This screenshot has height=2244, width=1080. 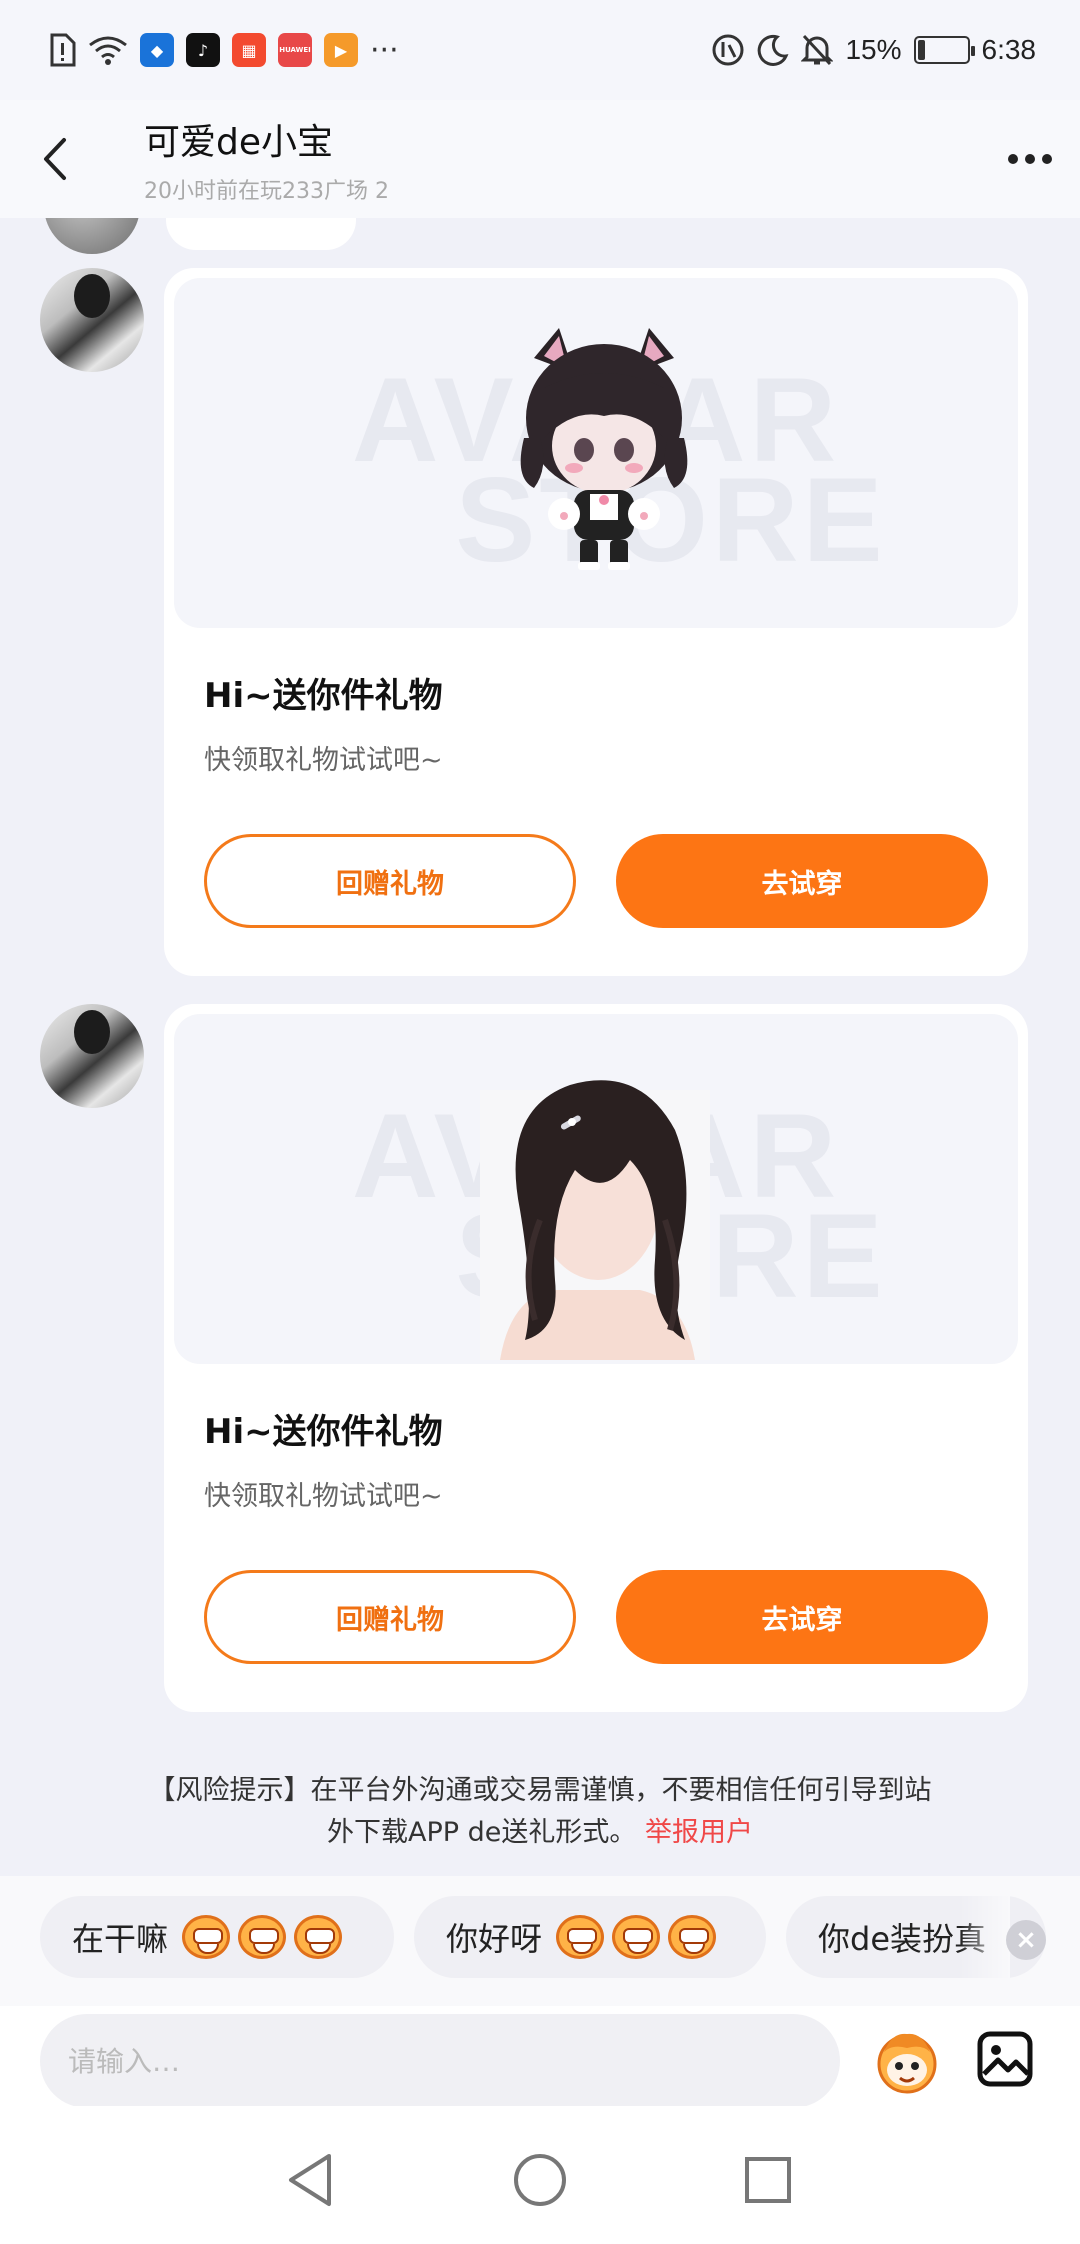 What do you see at coordinates (545, 159) in the screenshot?
I see `title-block: 可爱de小宝 20小时前在玩233广场 2` at bounding box center [545, 159].